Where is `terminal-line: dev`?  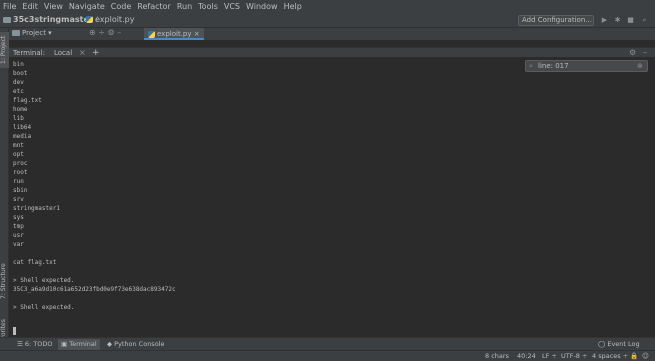
terminal-line: dev is located at coordinates (18, 82).